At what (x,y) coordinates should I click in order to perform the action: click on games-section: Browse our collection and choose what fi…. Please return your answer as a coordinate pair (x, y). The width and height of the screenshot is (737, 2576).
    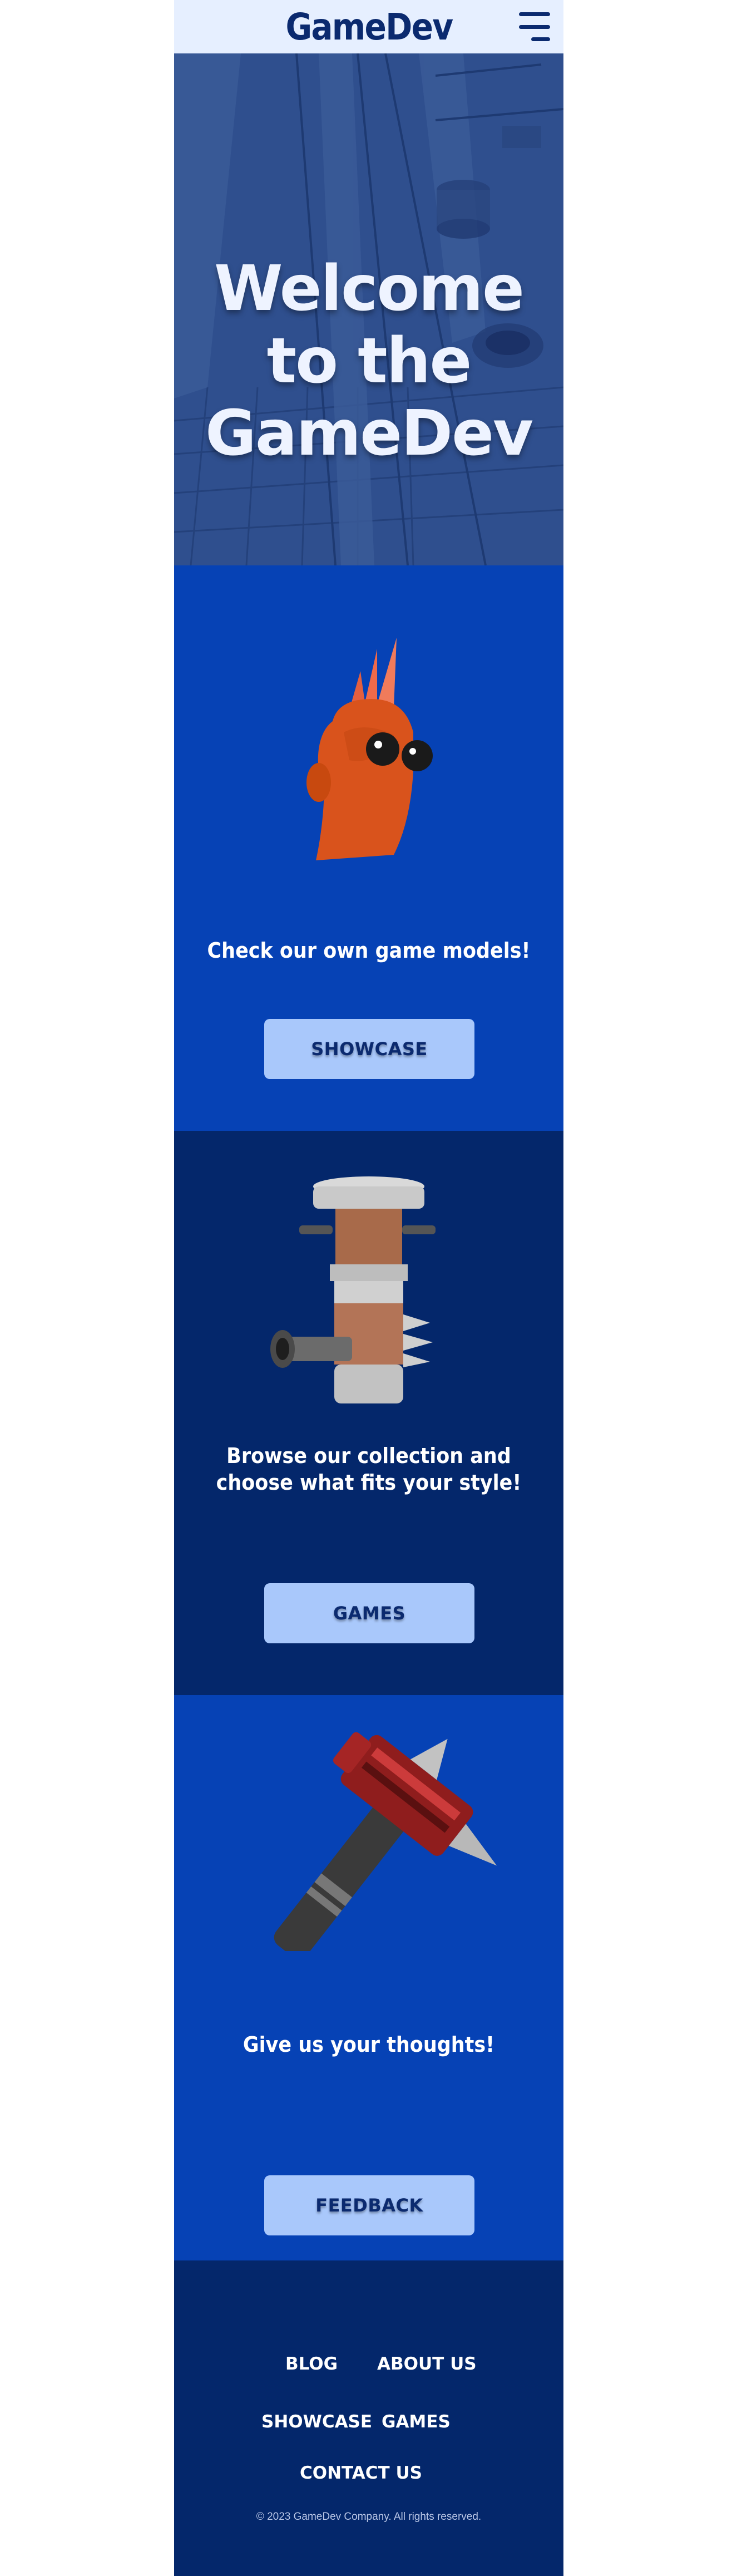
    Looking at the image, I should click on (369, 1413).